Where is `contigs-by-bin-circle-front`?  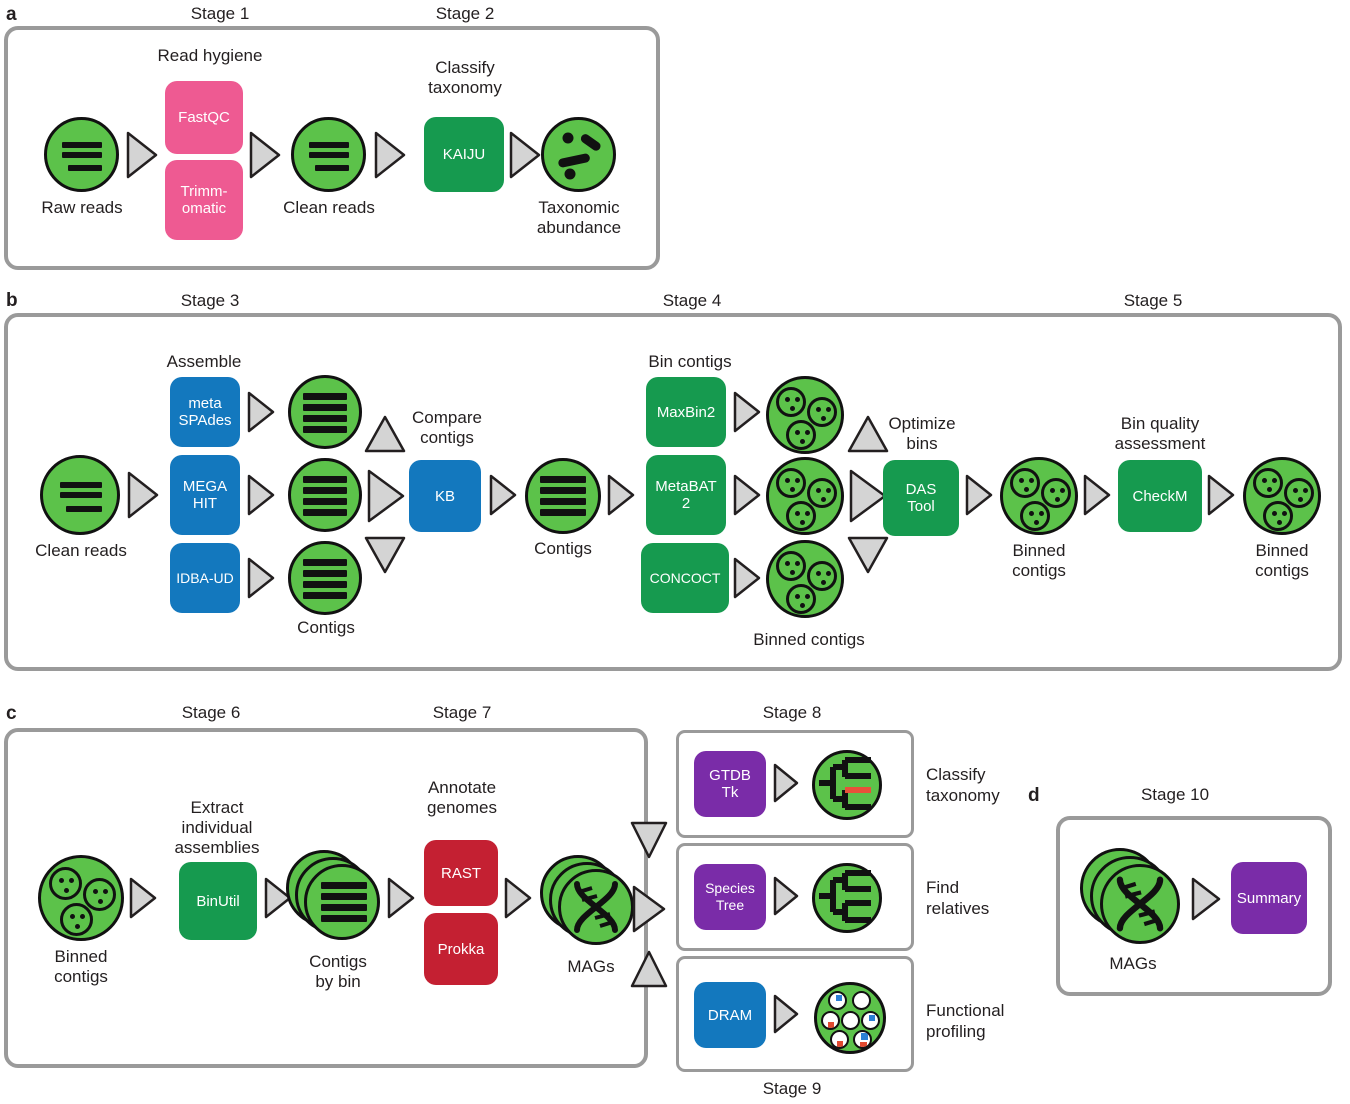
contigs-by-bin-circle-front is located at coordinates (342, 902).